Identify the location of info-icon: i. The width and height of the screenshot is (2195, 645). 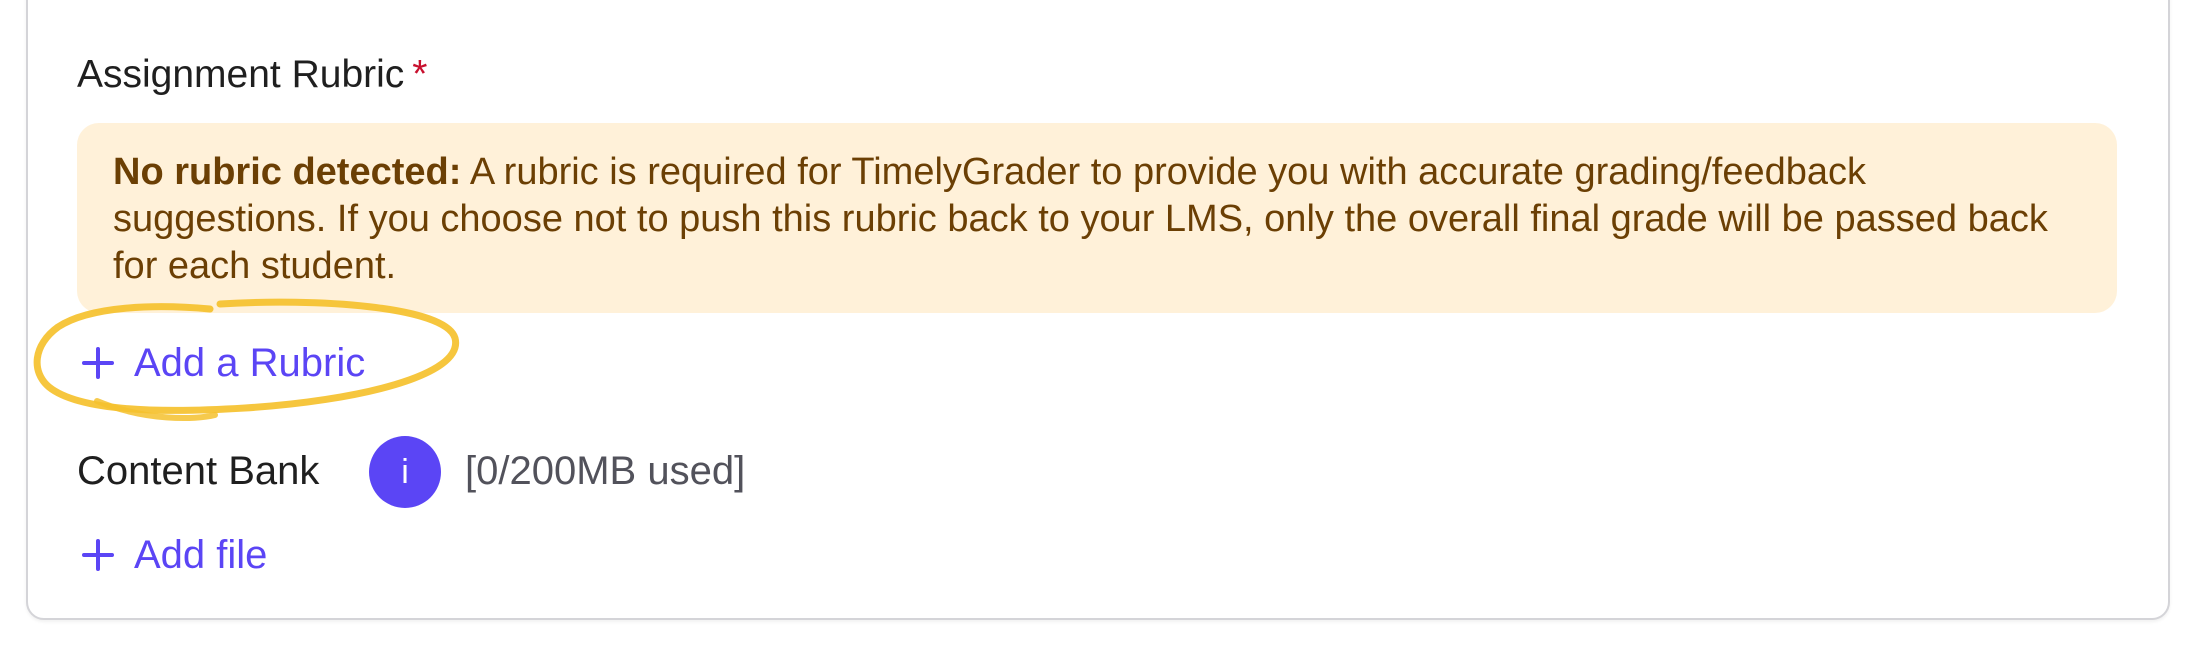
(405, 472).